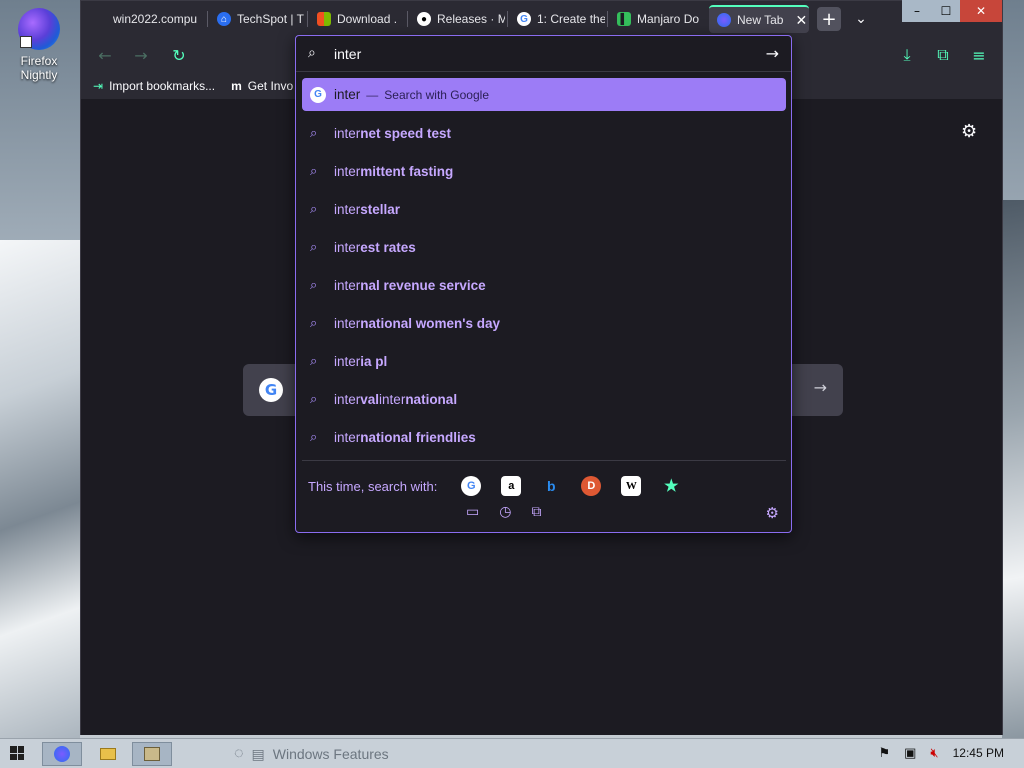 This screenshot has height=768, width=1024. I want to click on suggestion-row: ⌕ inter nal revenue service, so click(544, 285).